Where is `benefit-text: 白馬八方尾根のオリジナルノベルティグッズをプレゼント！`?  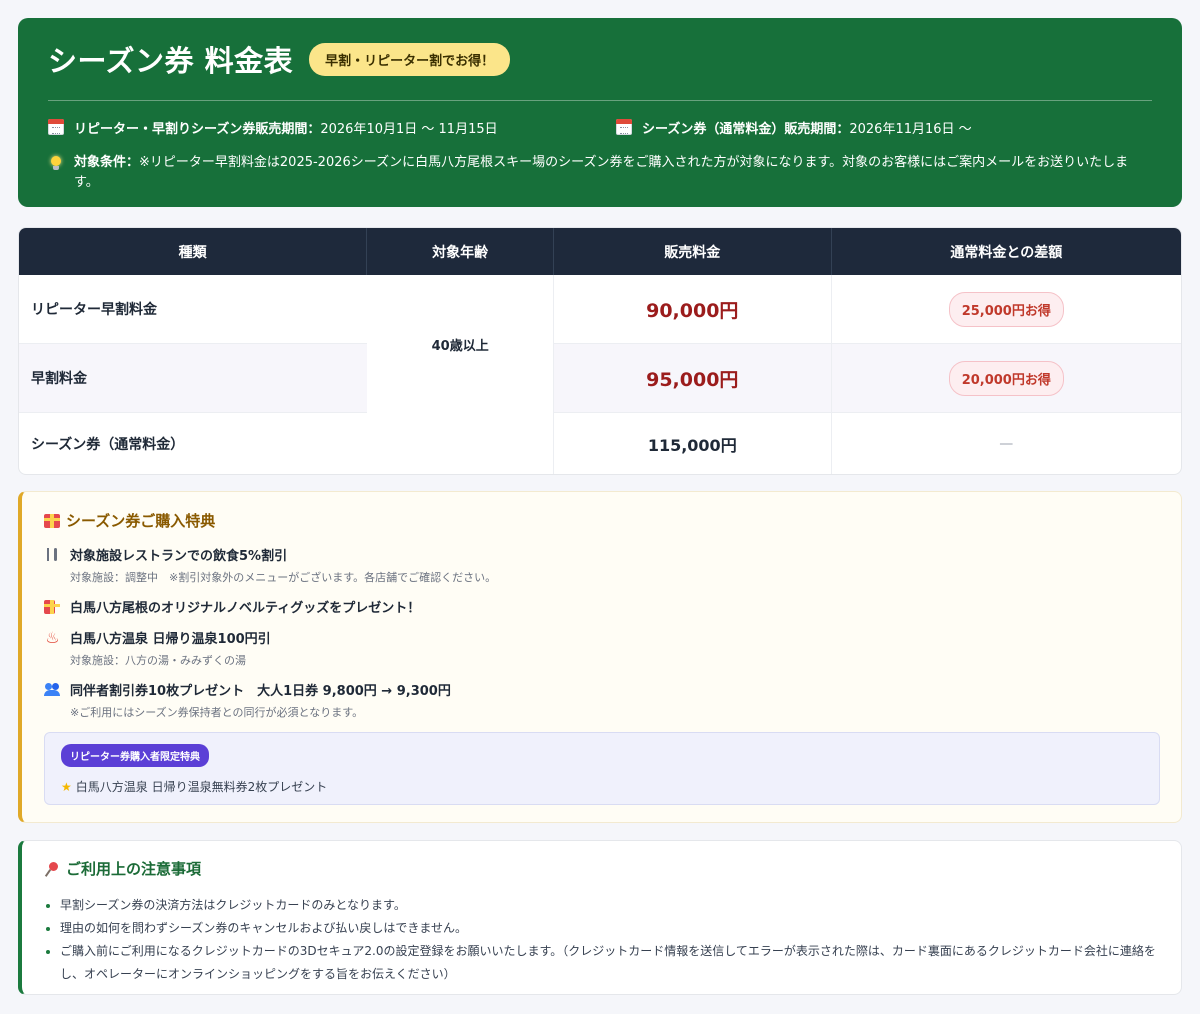
benefit-text: 白馬八方尾根のオリジナルノベルティグッズをプレゼント！ is located at coordinates (245, 608).